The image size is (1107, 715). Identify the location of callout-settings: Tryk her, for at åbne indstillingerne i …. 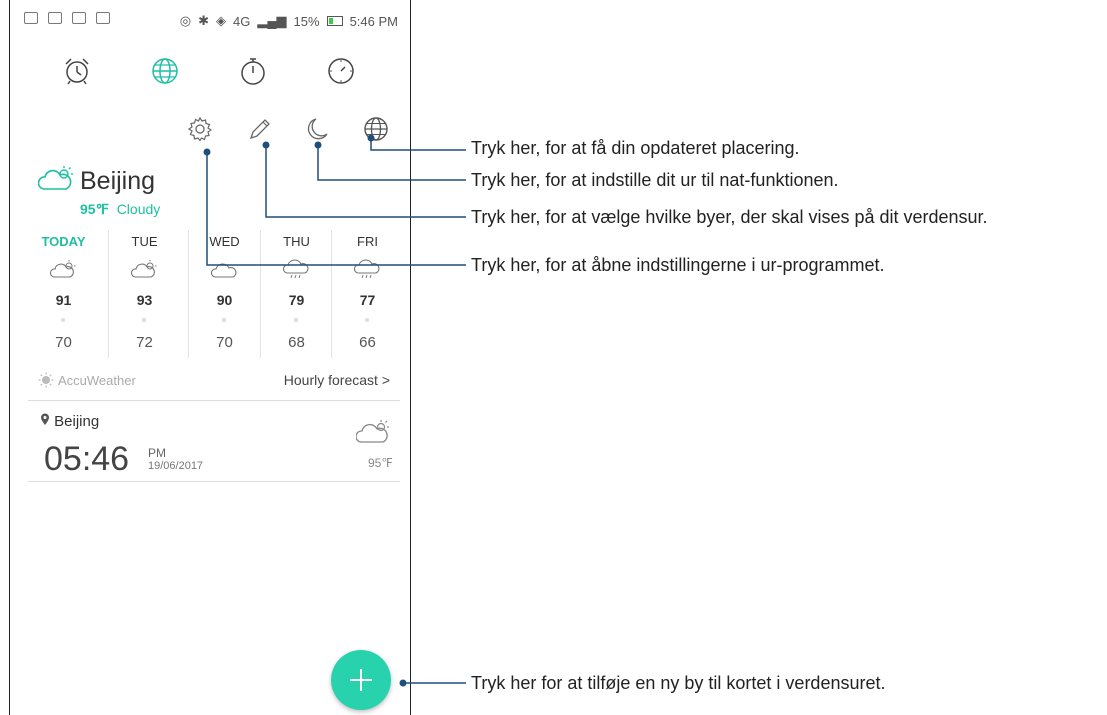
(678, 265).